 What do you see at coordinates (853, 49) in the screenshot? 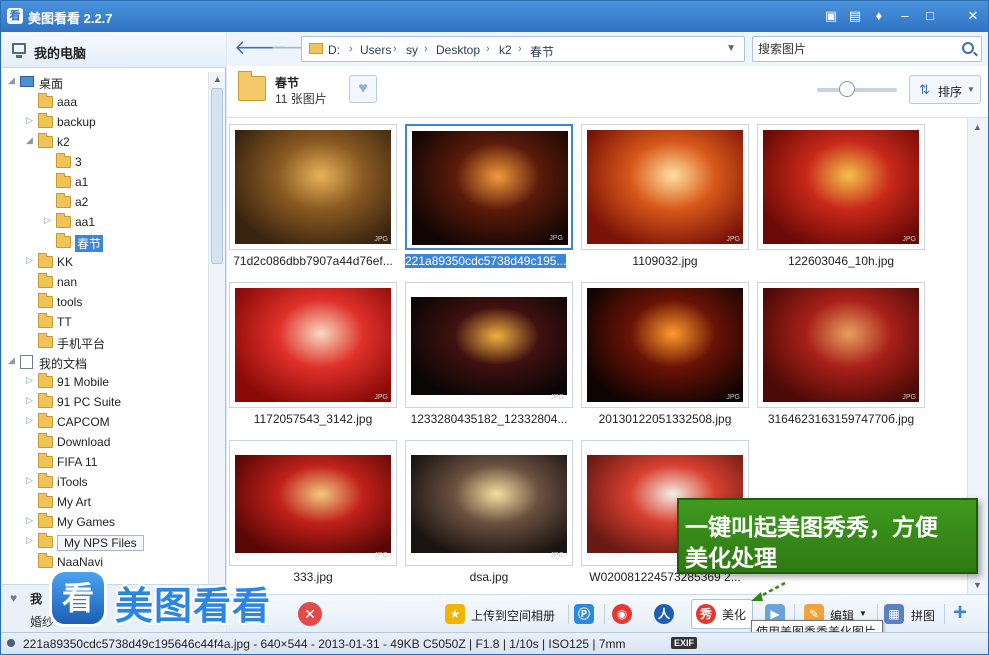
I see `search-input` at bounding box center [853, 49].